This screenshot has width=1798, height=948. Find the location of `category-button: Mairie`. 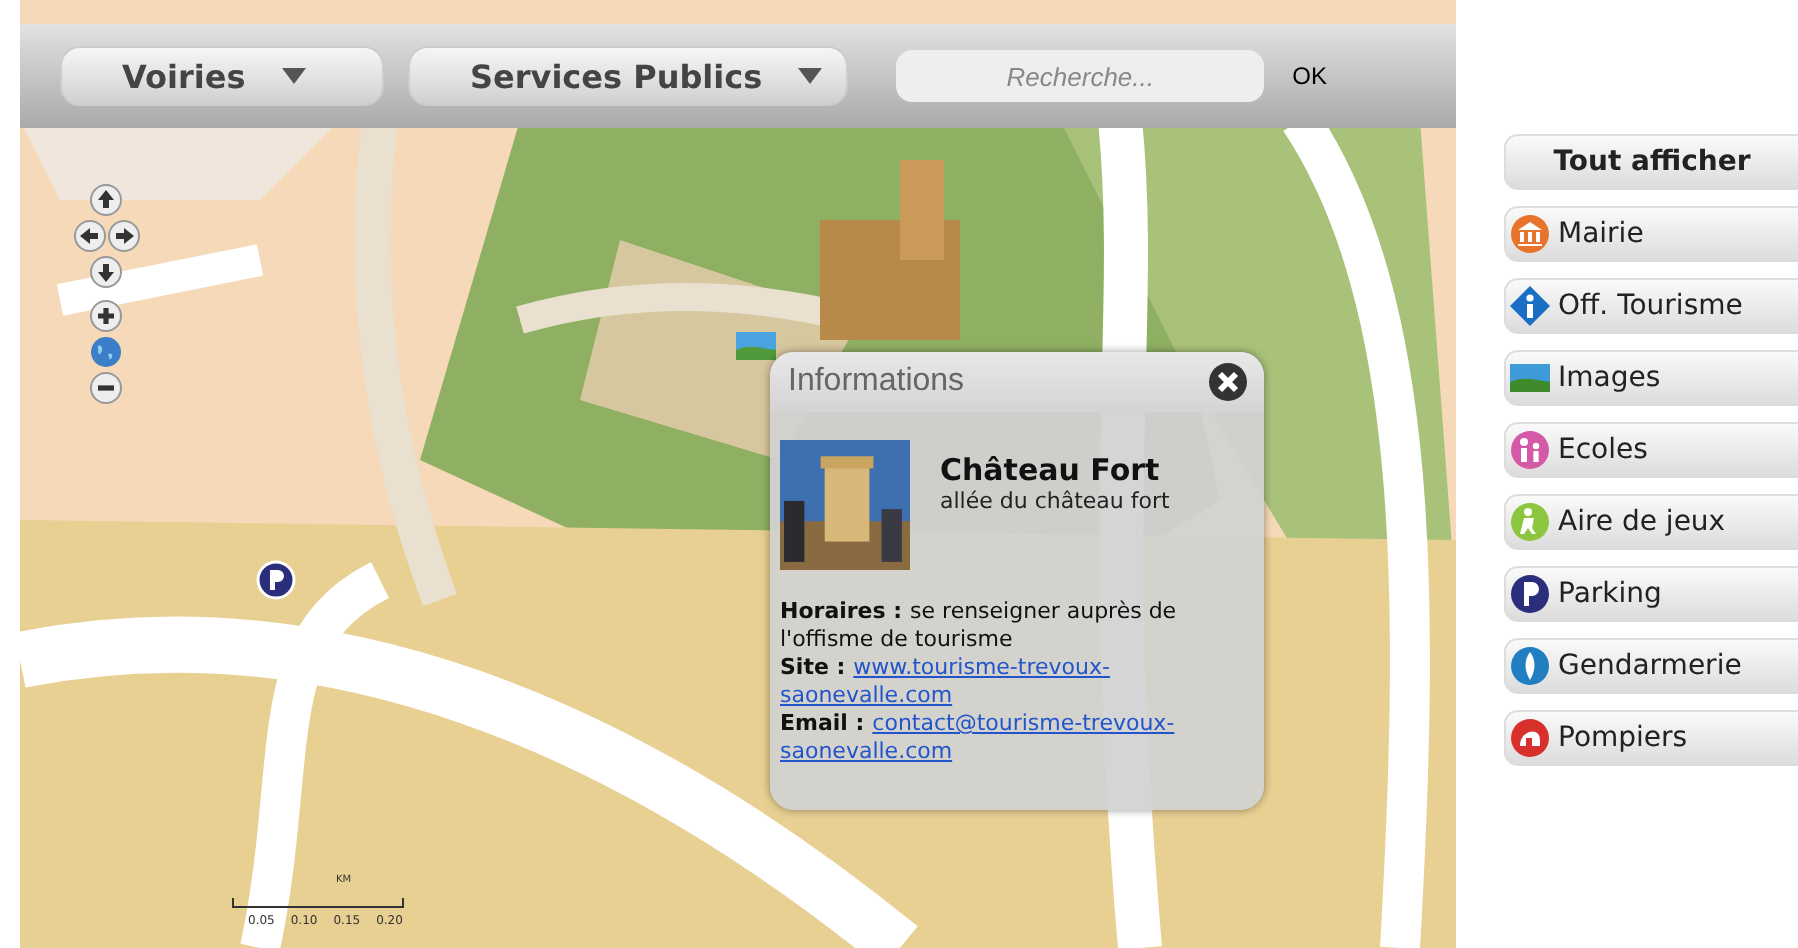

category-button: Mairie is located at coordinates (1651, 234).